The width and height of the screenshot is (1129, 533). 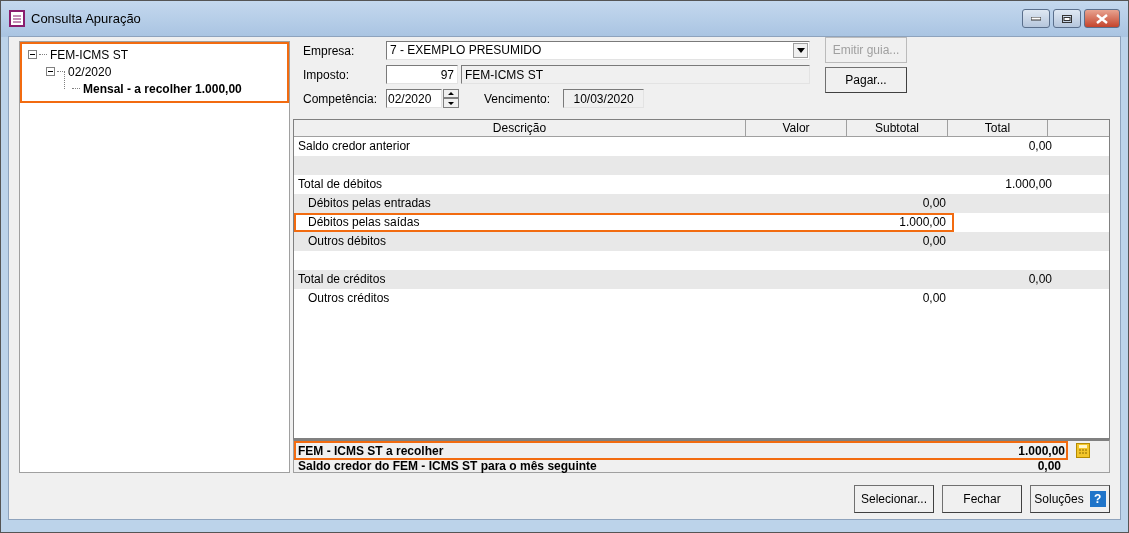 I want to click on document-icon, so click(x=17, y=18).